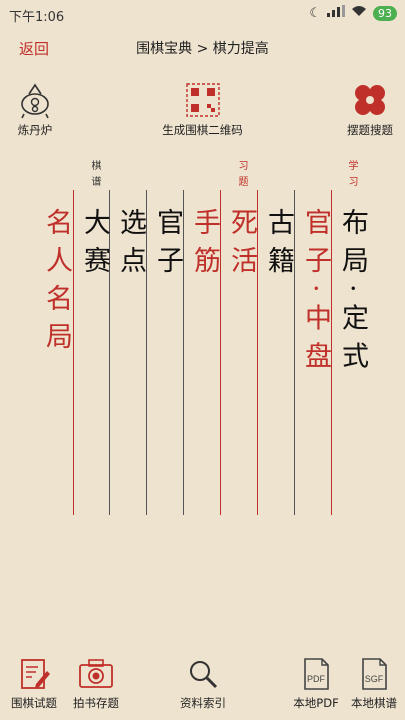  I want to click on search-problem-tool: 摆题搜题, so click(370, 109).